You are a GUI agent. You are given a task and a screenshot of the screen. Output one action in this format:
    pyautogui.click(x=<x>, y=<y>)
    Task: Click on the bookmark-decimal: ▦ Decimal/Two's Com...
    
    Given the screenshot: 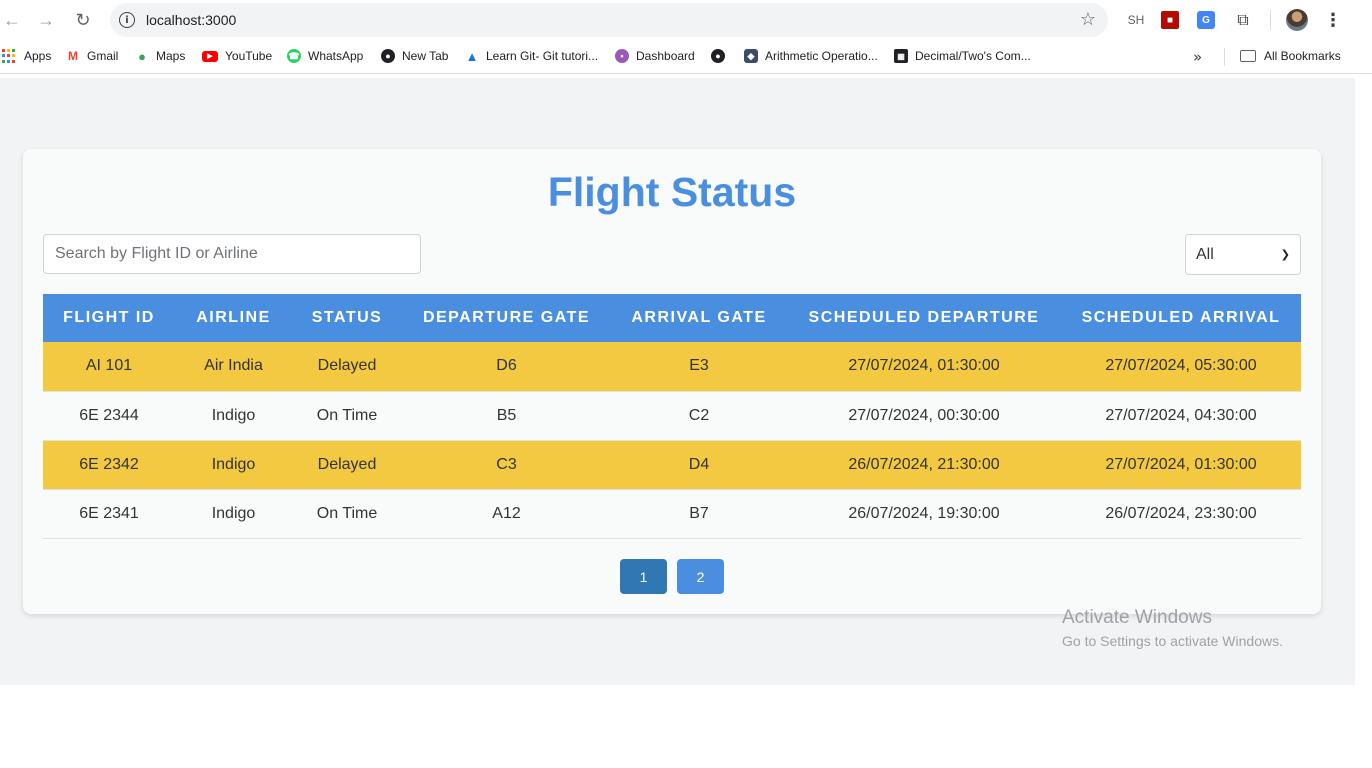 What is the action you would take?
    pyautogui.click(x=962, y=56)
    